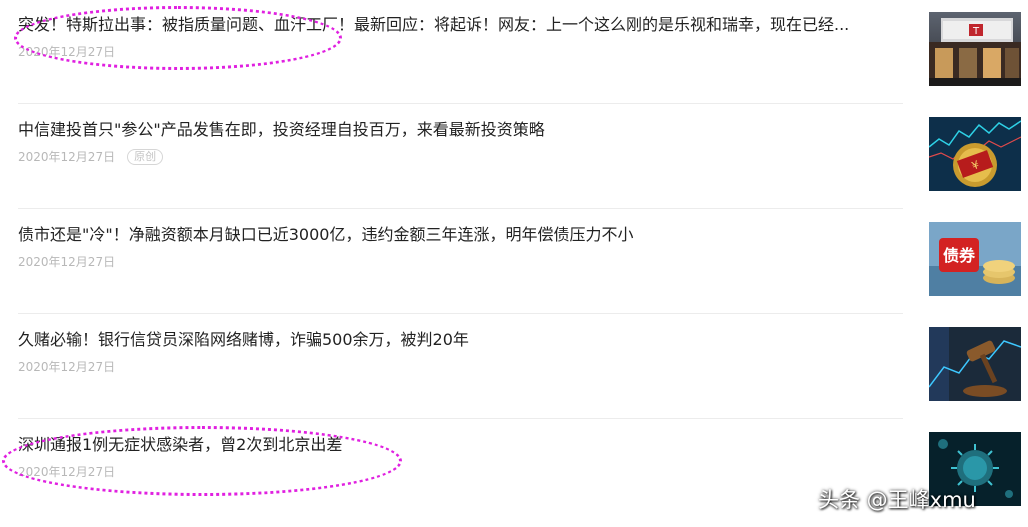  What do you see at coordinates (145, 157) in the screenshot?
I see `original-badge: 原创` at bounding box center [145, 157].